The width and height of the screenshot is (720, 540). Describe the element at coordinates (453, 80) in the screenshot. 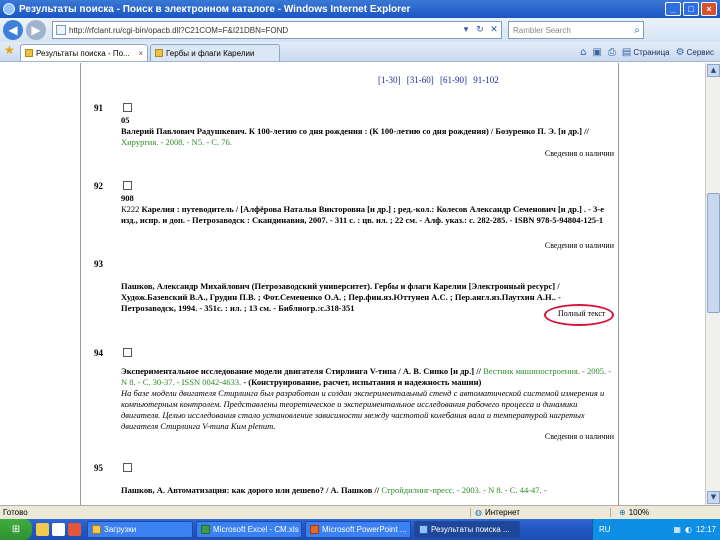

I see `page-link: [61-90]` at that location.